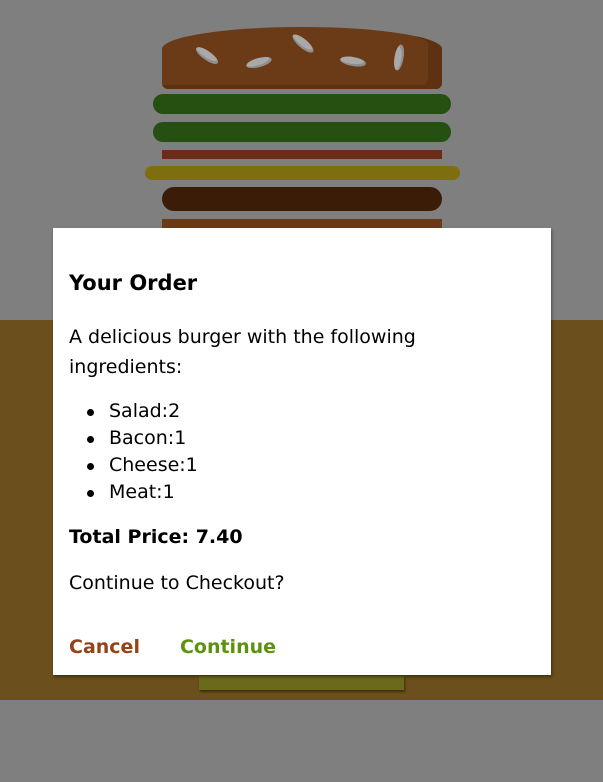 Image resolution: width=603 pixels, height=782 pixels. Describe the element at coordinates (228, 647) in the screenshot. I see `continue-button: Continue` at that location.